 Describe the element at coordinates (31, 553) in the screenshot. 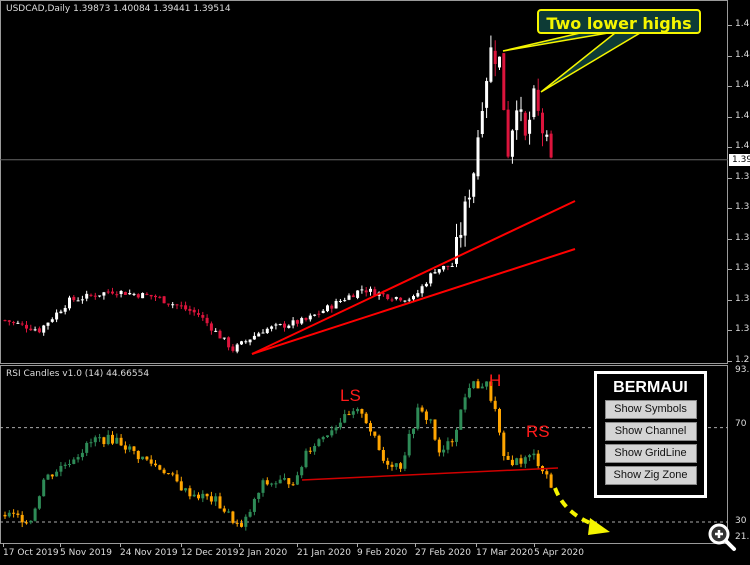

I see `date-axis-label: 17 Oct 2019` at that location.